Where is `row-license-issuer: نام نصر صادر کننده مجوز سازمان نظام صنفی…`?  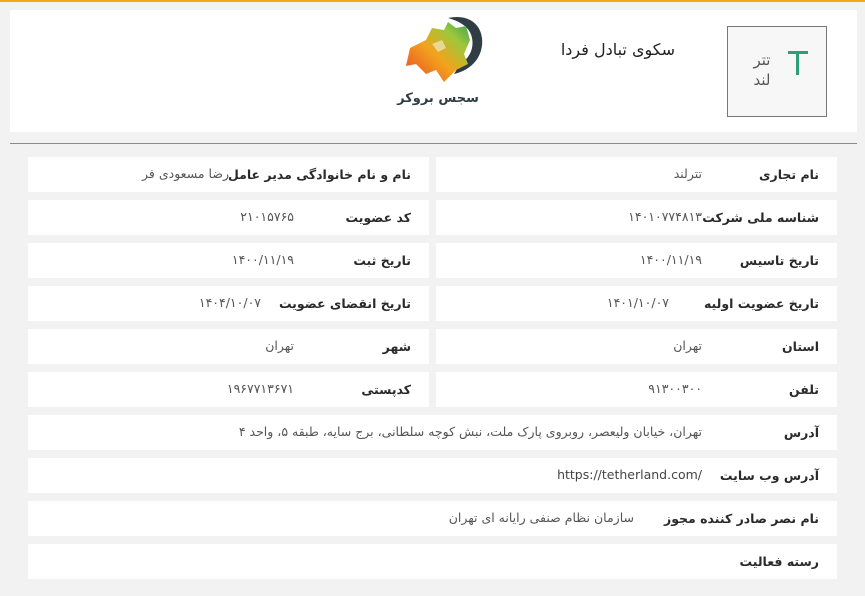
row-license-issuer: نام نصر صادر کننده مجوز سازمان نظام صنفی… is located at coordinates (432, 518).